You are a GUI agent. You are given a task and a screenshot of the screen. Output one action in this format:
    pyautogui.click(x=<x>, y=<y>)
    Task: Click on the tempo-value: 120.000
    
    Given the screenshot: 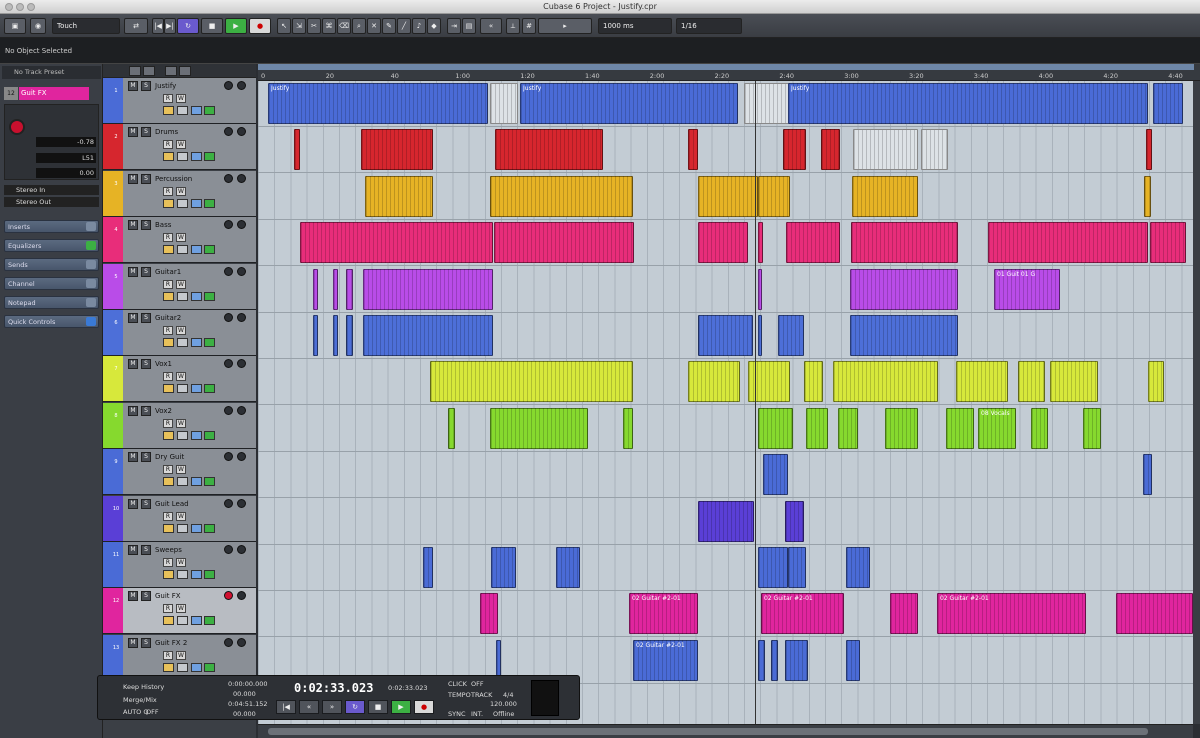 What is the action you would take?
    pyautogui.click(x=503, y=704)
    